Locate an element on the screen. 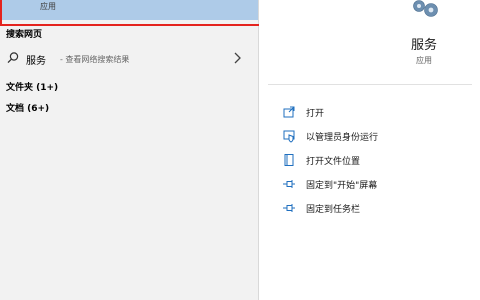 The image size is (480, 300). app-type: 应用 is located at coordinates (424, 60).